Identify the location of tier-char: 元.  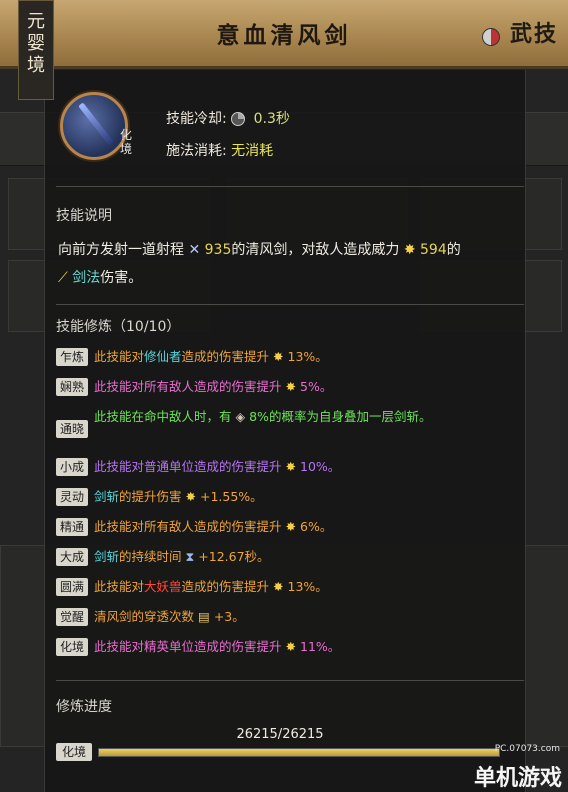
(36, 21).